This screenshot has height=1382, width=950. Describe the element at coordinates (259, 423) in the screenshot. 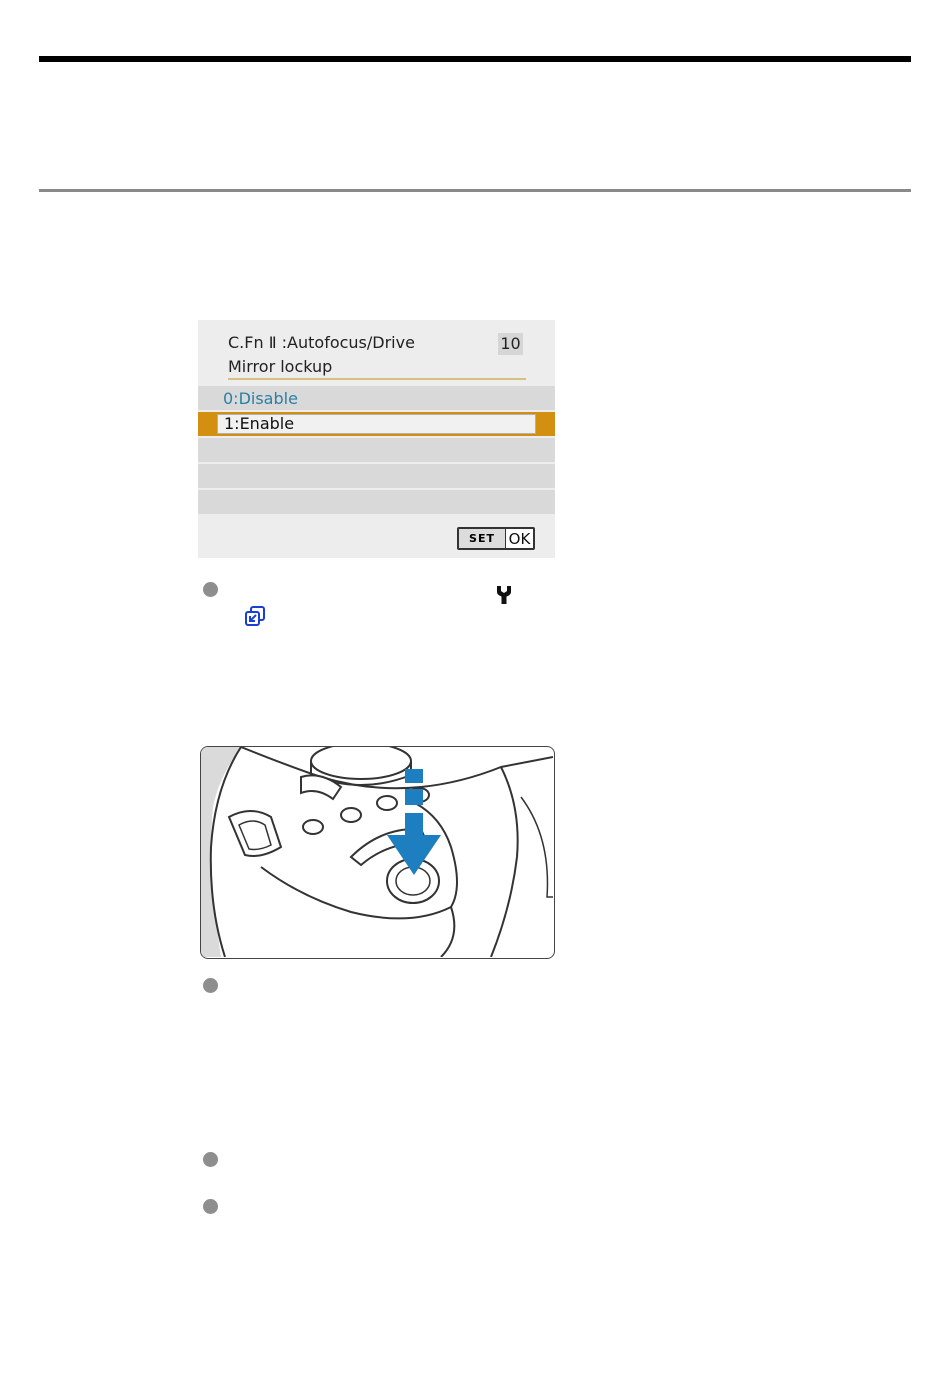

I see `option-label: 1:Enable` at that location.